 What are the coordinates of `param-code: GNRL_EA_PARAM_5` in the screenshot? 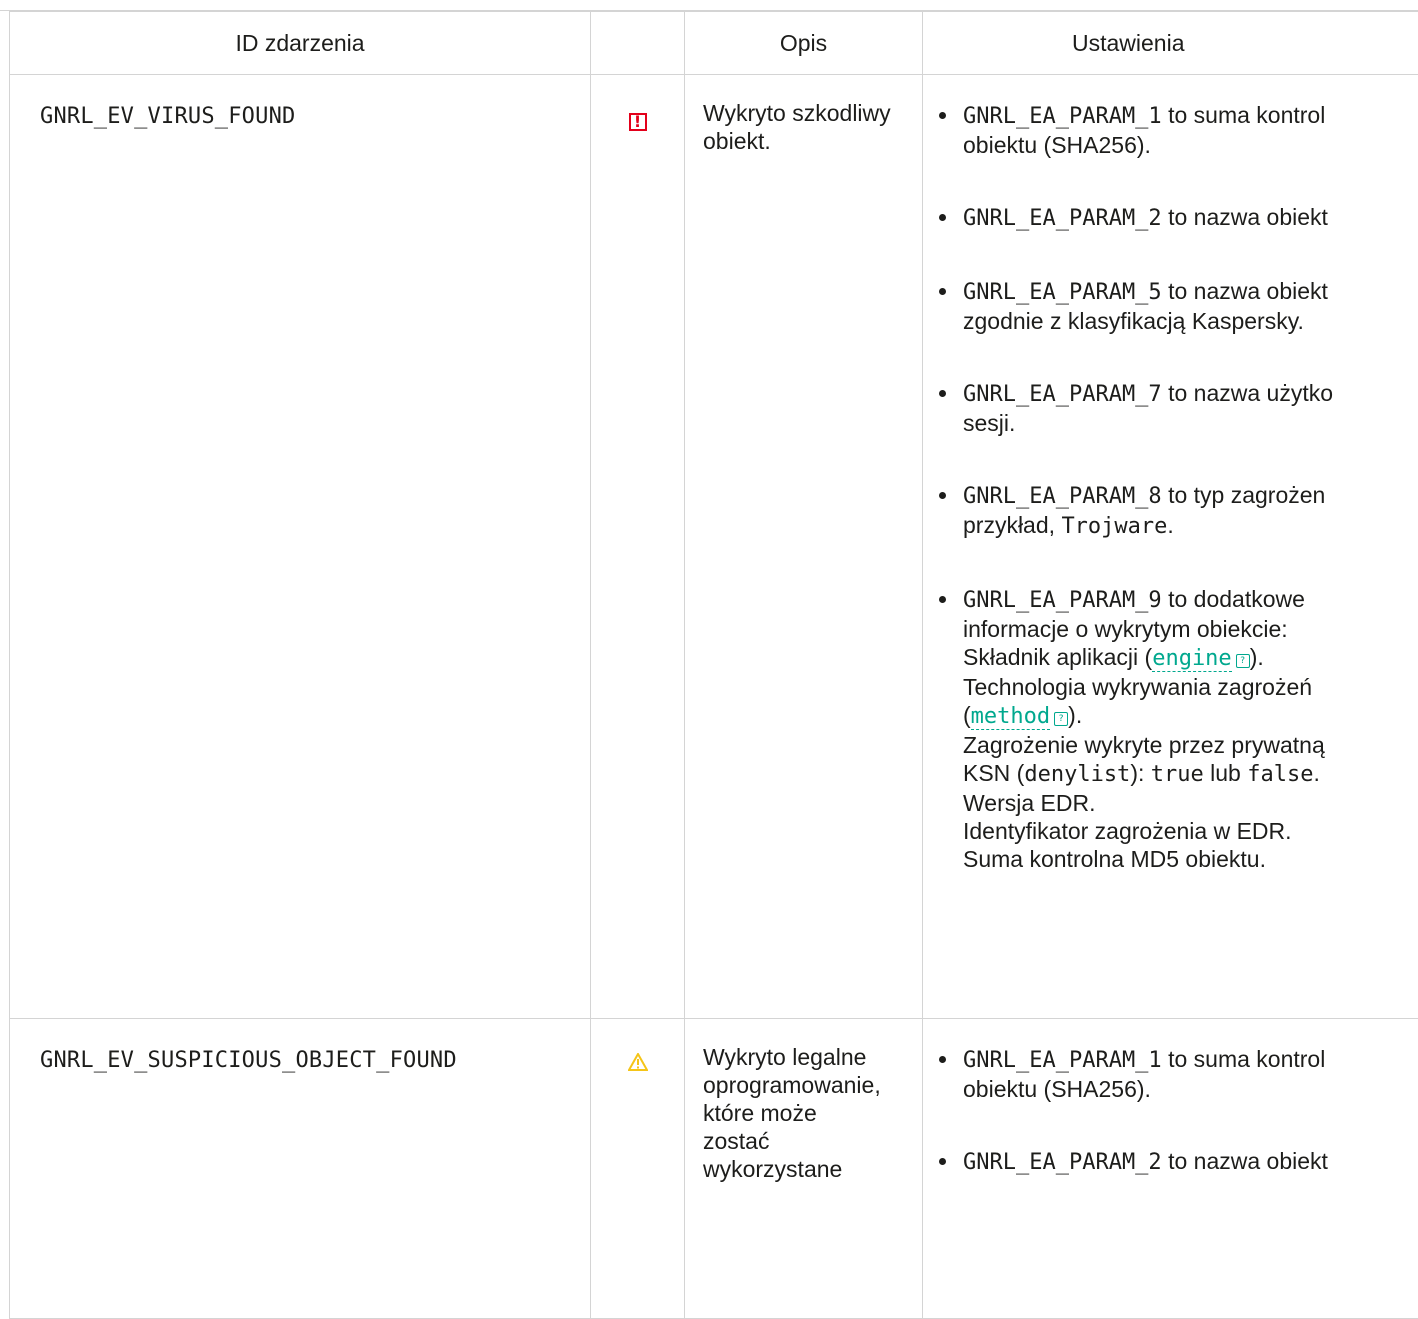 It's located at (1062, 292).